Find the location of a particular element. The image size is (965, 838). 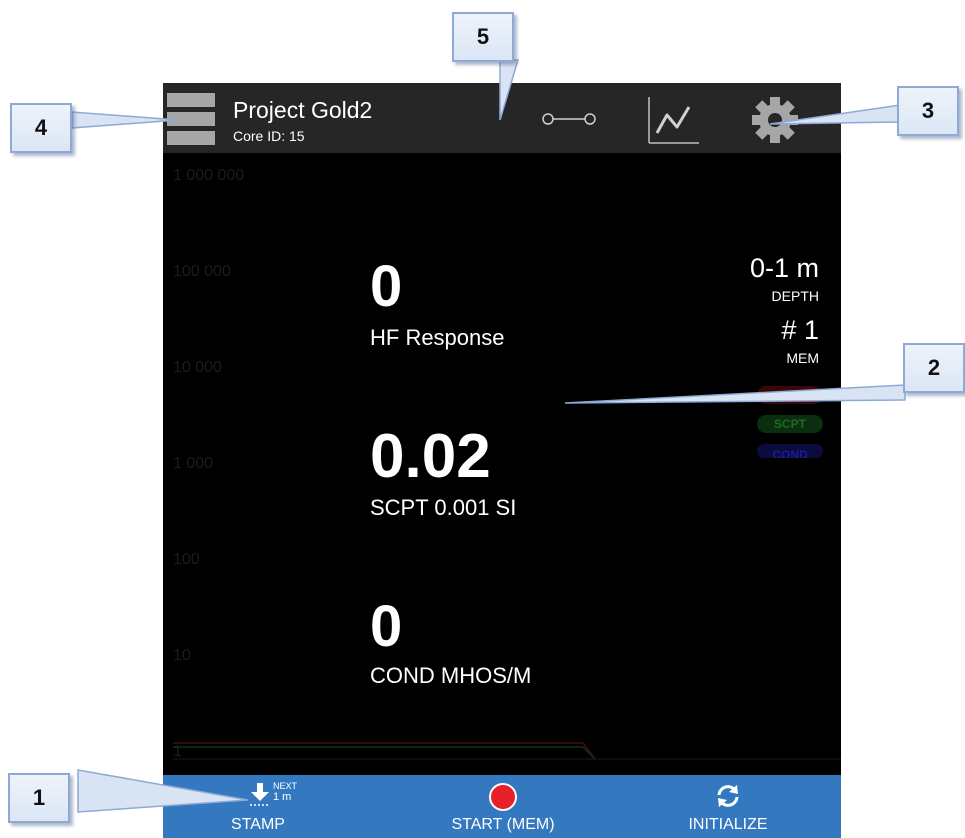

record-icon is located at coordinates (503, 797).